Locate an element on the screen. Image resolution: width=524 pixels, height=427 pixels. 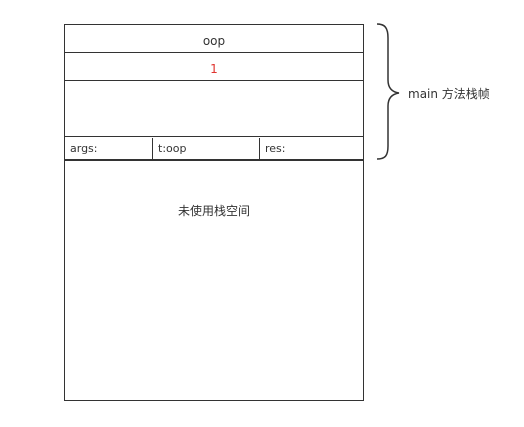
stack-slot-value: 1 is located at coordinates (214, 69).